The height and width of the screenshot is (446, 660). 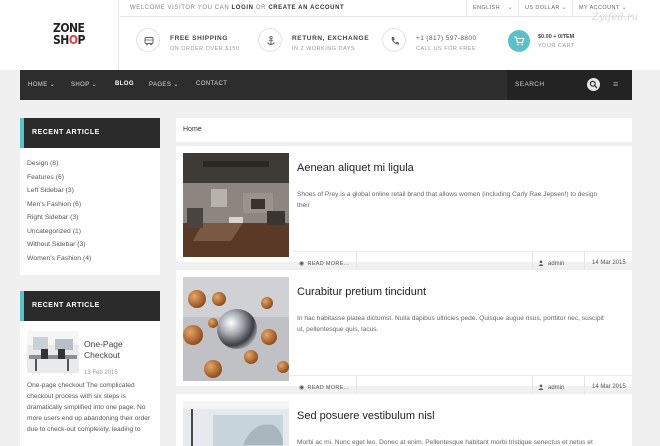 What do you see at coordinates (556, 37) in the screenshot?
I see `cart-amount: $0.00 + 0ITEM` at bounding box center [556, 37].